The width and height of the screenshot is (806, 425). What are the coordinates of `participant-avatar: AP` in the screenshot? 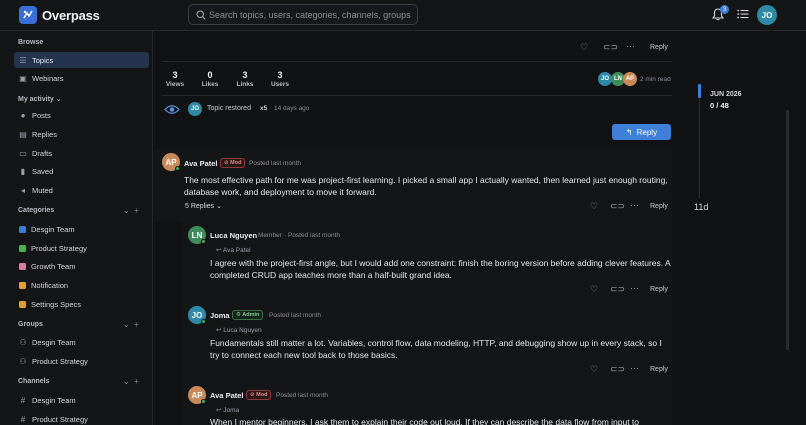 It's located at (630, 79).